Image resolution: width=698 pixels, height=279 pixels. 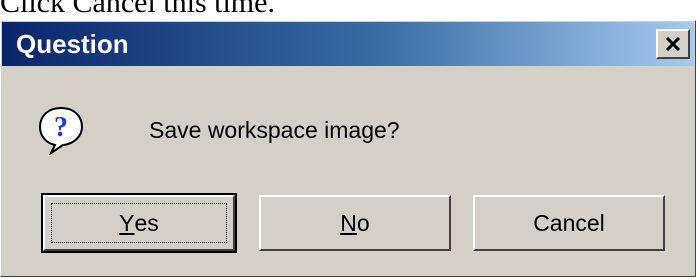 I want to click on yes-accelerator: Y, so click(x=127, y=222).